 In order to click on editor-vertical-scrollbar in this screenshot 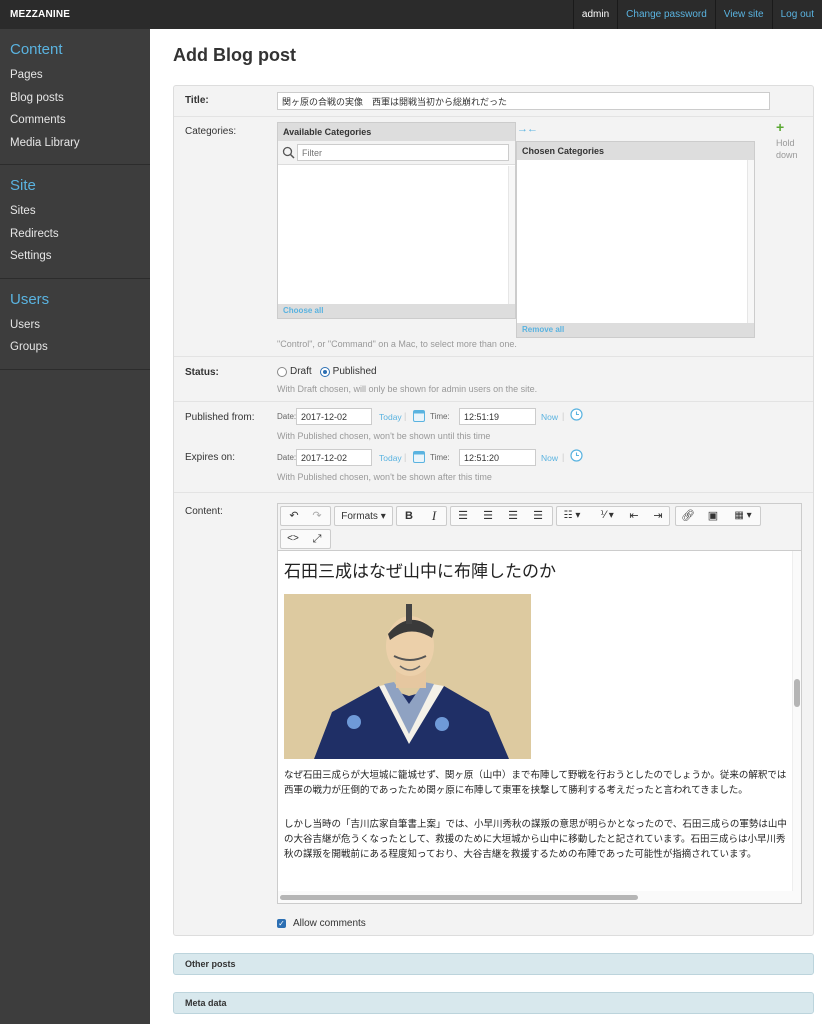, I will do `click(796, 721)`.